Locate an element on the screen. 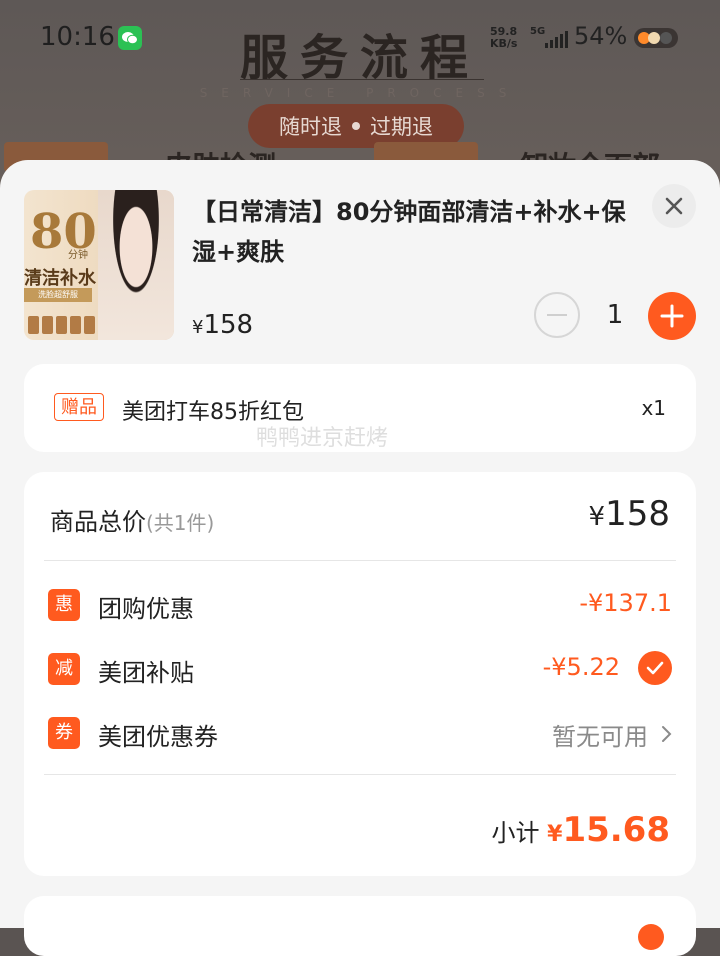 This screenshot has width=720, height=956. minus-icon is located at coordinates (557, 315).